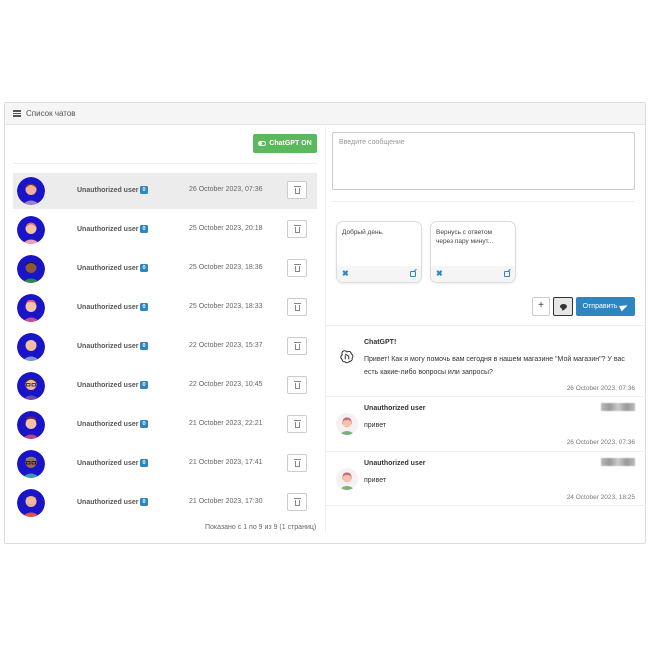 The image size is (650, 650). I want to click on chat-date: 26 October 2023, 07:36, so click(226, 189).